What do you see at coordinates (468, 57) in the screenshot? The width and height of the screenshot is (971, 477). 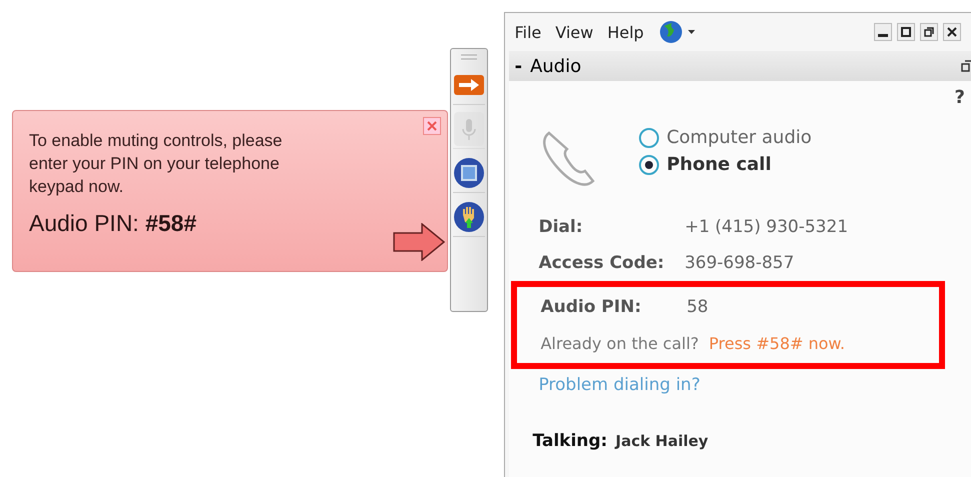 I see `grip-icon` at bounding box center [468, 57].